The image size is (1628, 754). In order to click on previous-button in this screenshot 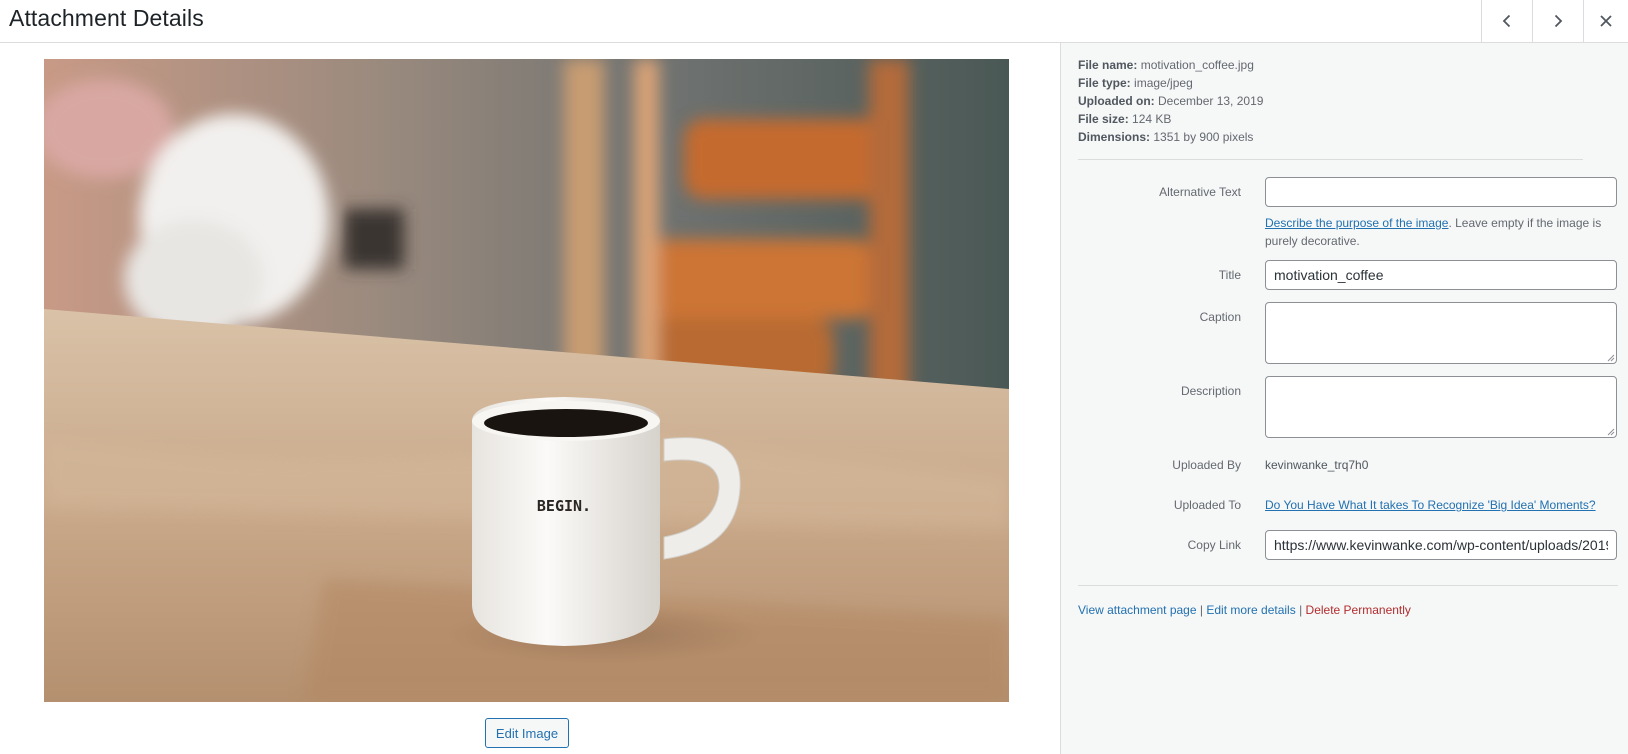, I will do `click(1506, 21)`.